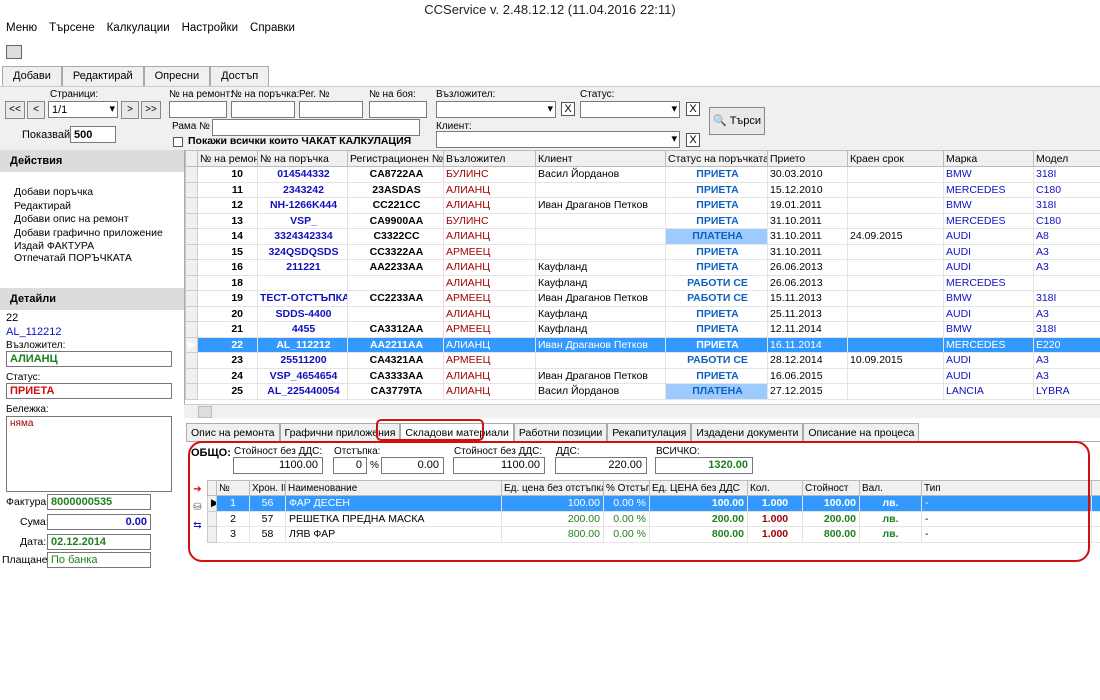  What do you see at coordinates (395, 360) in the screenshot?
I see `cell-reg-no: CA4321AA` at bounding box center [395, 360].